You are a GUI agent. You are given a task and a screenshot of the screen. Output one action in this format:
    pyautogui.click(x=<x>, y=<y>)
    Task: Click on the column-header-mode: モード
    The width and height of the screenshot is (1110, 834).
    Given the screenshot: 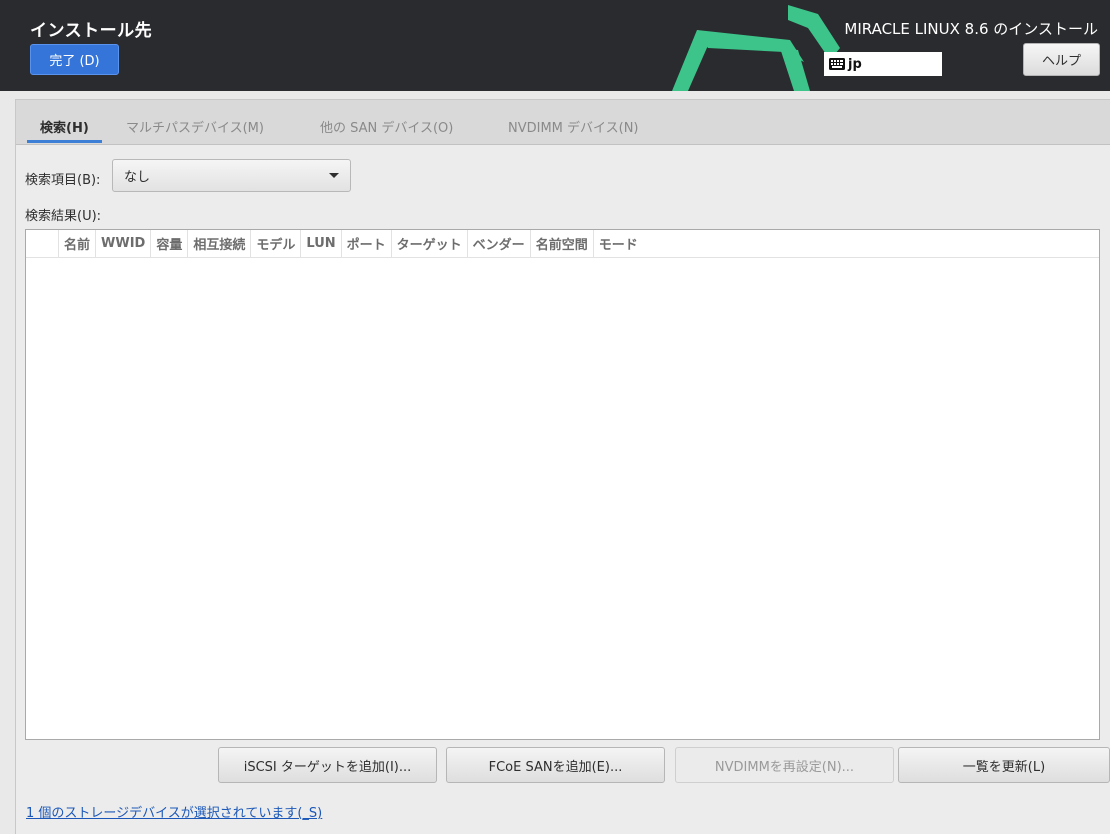 What is the action you would take?
    pyautogui.click(x=618, y=243)
    